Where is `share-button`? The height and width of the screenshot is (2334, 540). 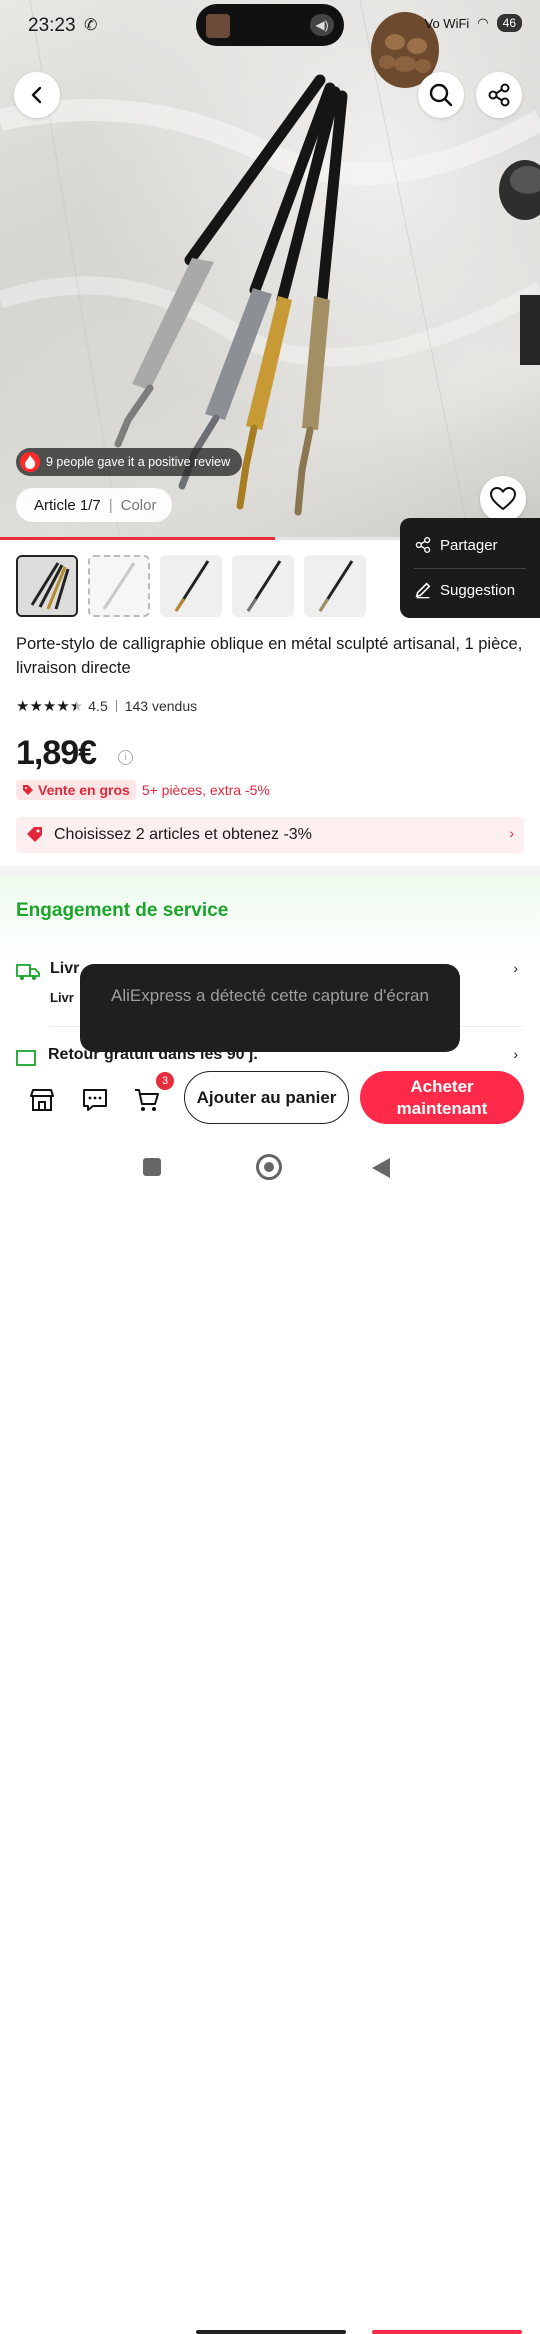 share-button is located at coordinates (499, 95).